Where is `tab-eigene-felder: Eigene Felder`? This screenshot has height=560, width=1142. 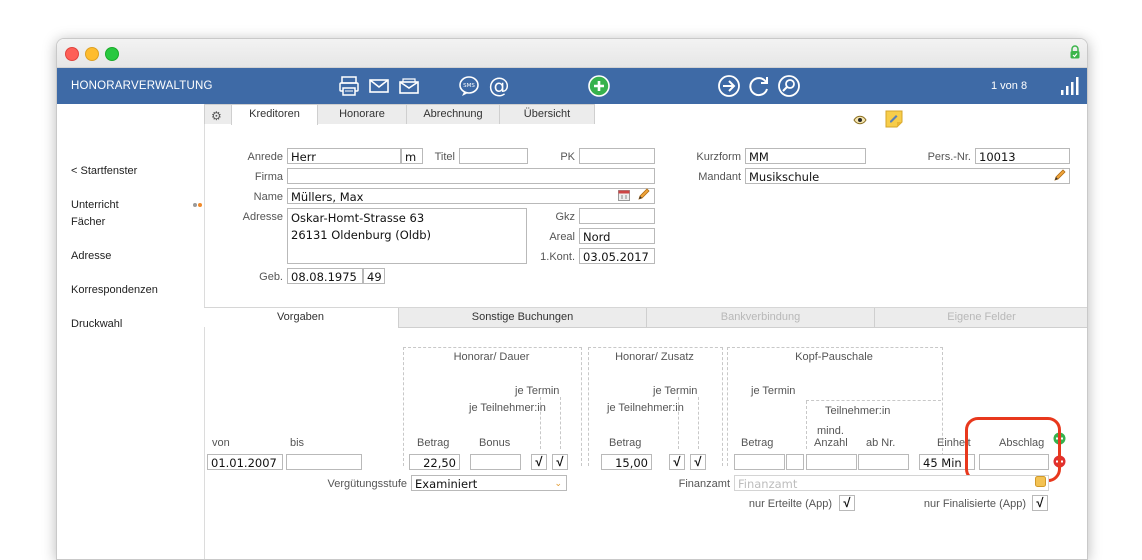 tab-eigene-felder: Eigene Felder is located at coordinates (980, 318).